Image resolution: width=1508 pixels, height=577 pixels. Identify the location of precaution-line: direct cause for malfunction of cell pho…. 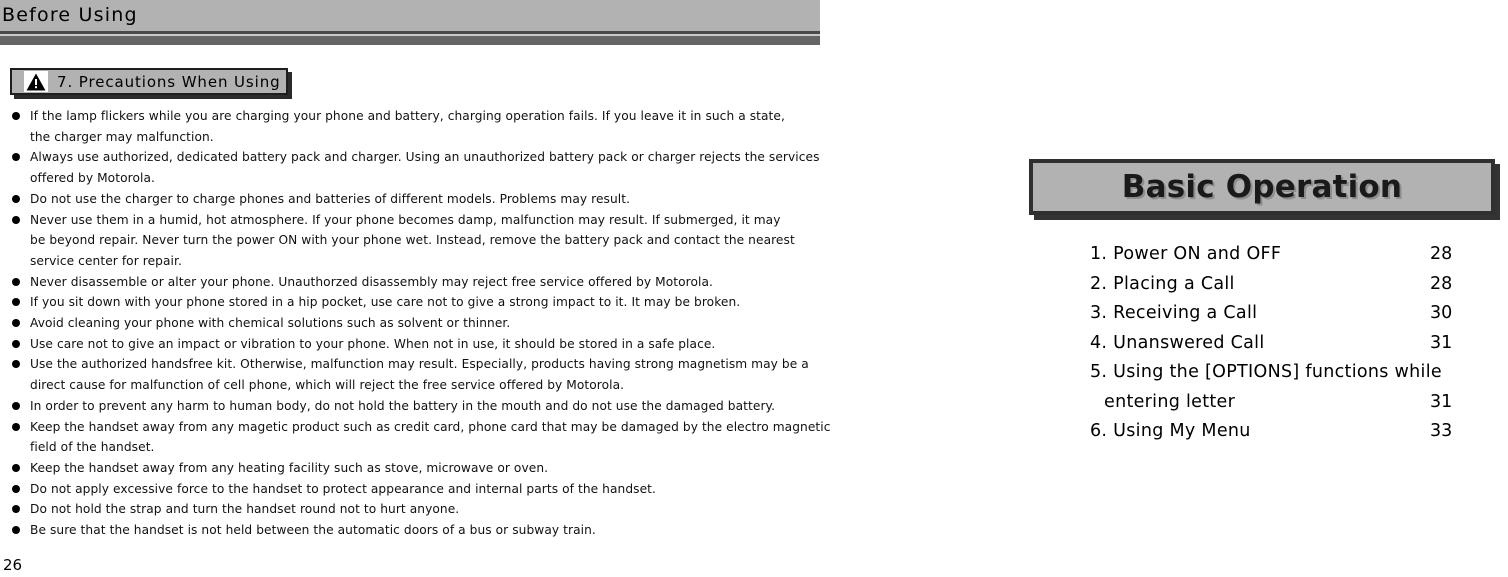
(327, 385).